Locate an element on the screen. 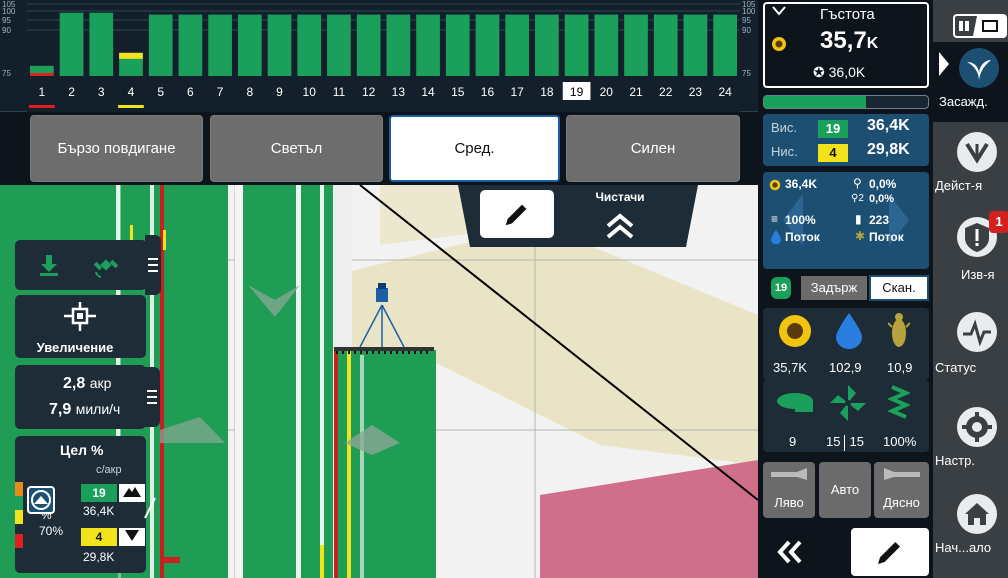 The height and width of the screenshot is (578, 1008). edit-map-button is located at coordinates (517, 214).